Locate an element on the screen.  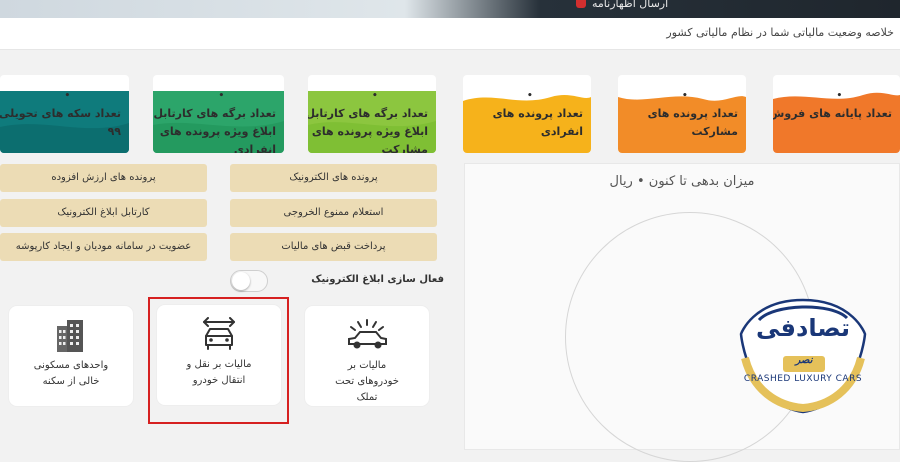
tile-label-line: خالی از سکنه is located at coordinates (71, 381).